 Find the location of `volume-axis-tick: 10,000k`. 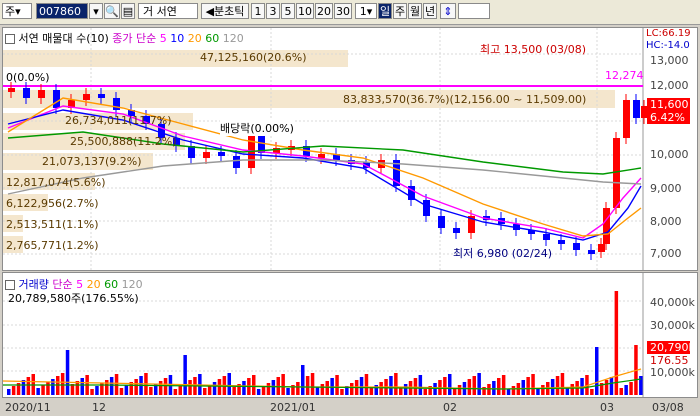

volume-axis-tick: 10,000k is located at coordinates (672, 372).